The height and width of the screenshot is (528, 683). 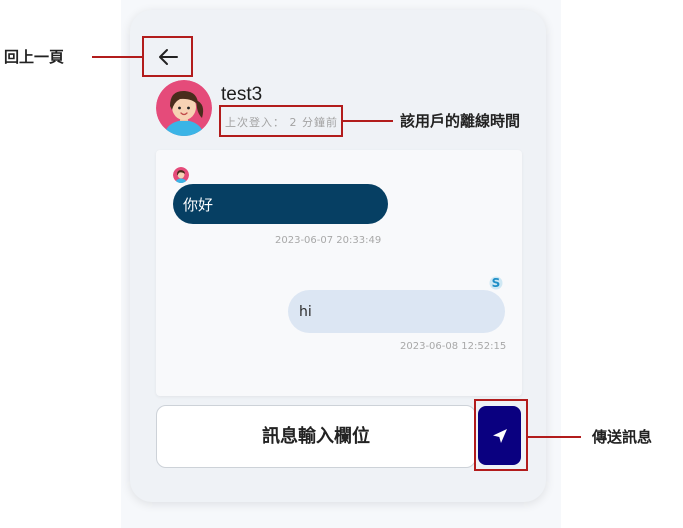 I want to click on offline-annotation-line, so click(x=368, y=121).